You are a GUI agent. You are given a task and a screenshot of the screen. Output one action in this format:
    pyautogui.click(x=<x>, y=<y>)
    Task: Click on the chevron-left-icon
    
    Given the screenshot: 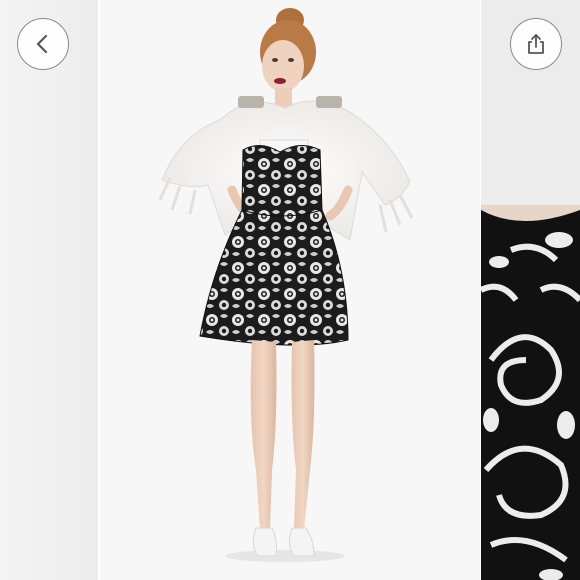 What is the action you would take?
    pyautogui.click(x=42, y=44)
    